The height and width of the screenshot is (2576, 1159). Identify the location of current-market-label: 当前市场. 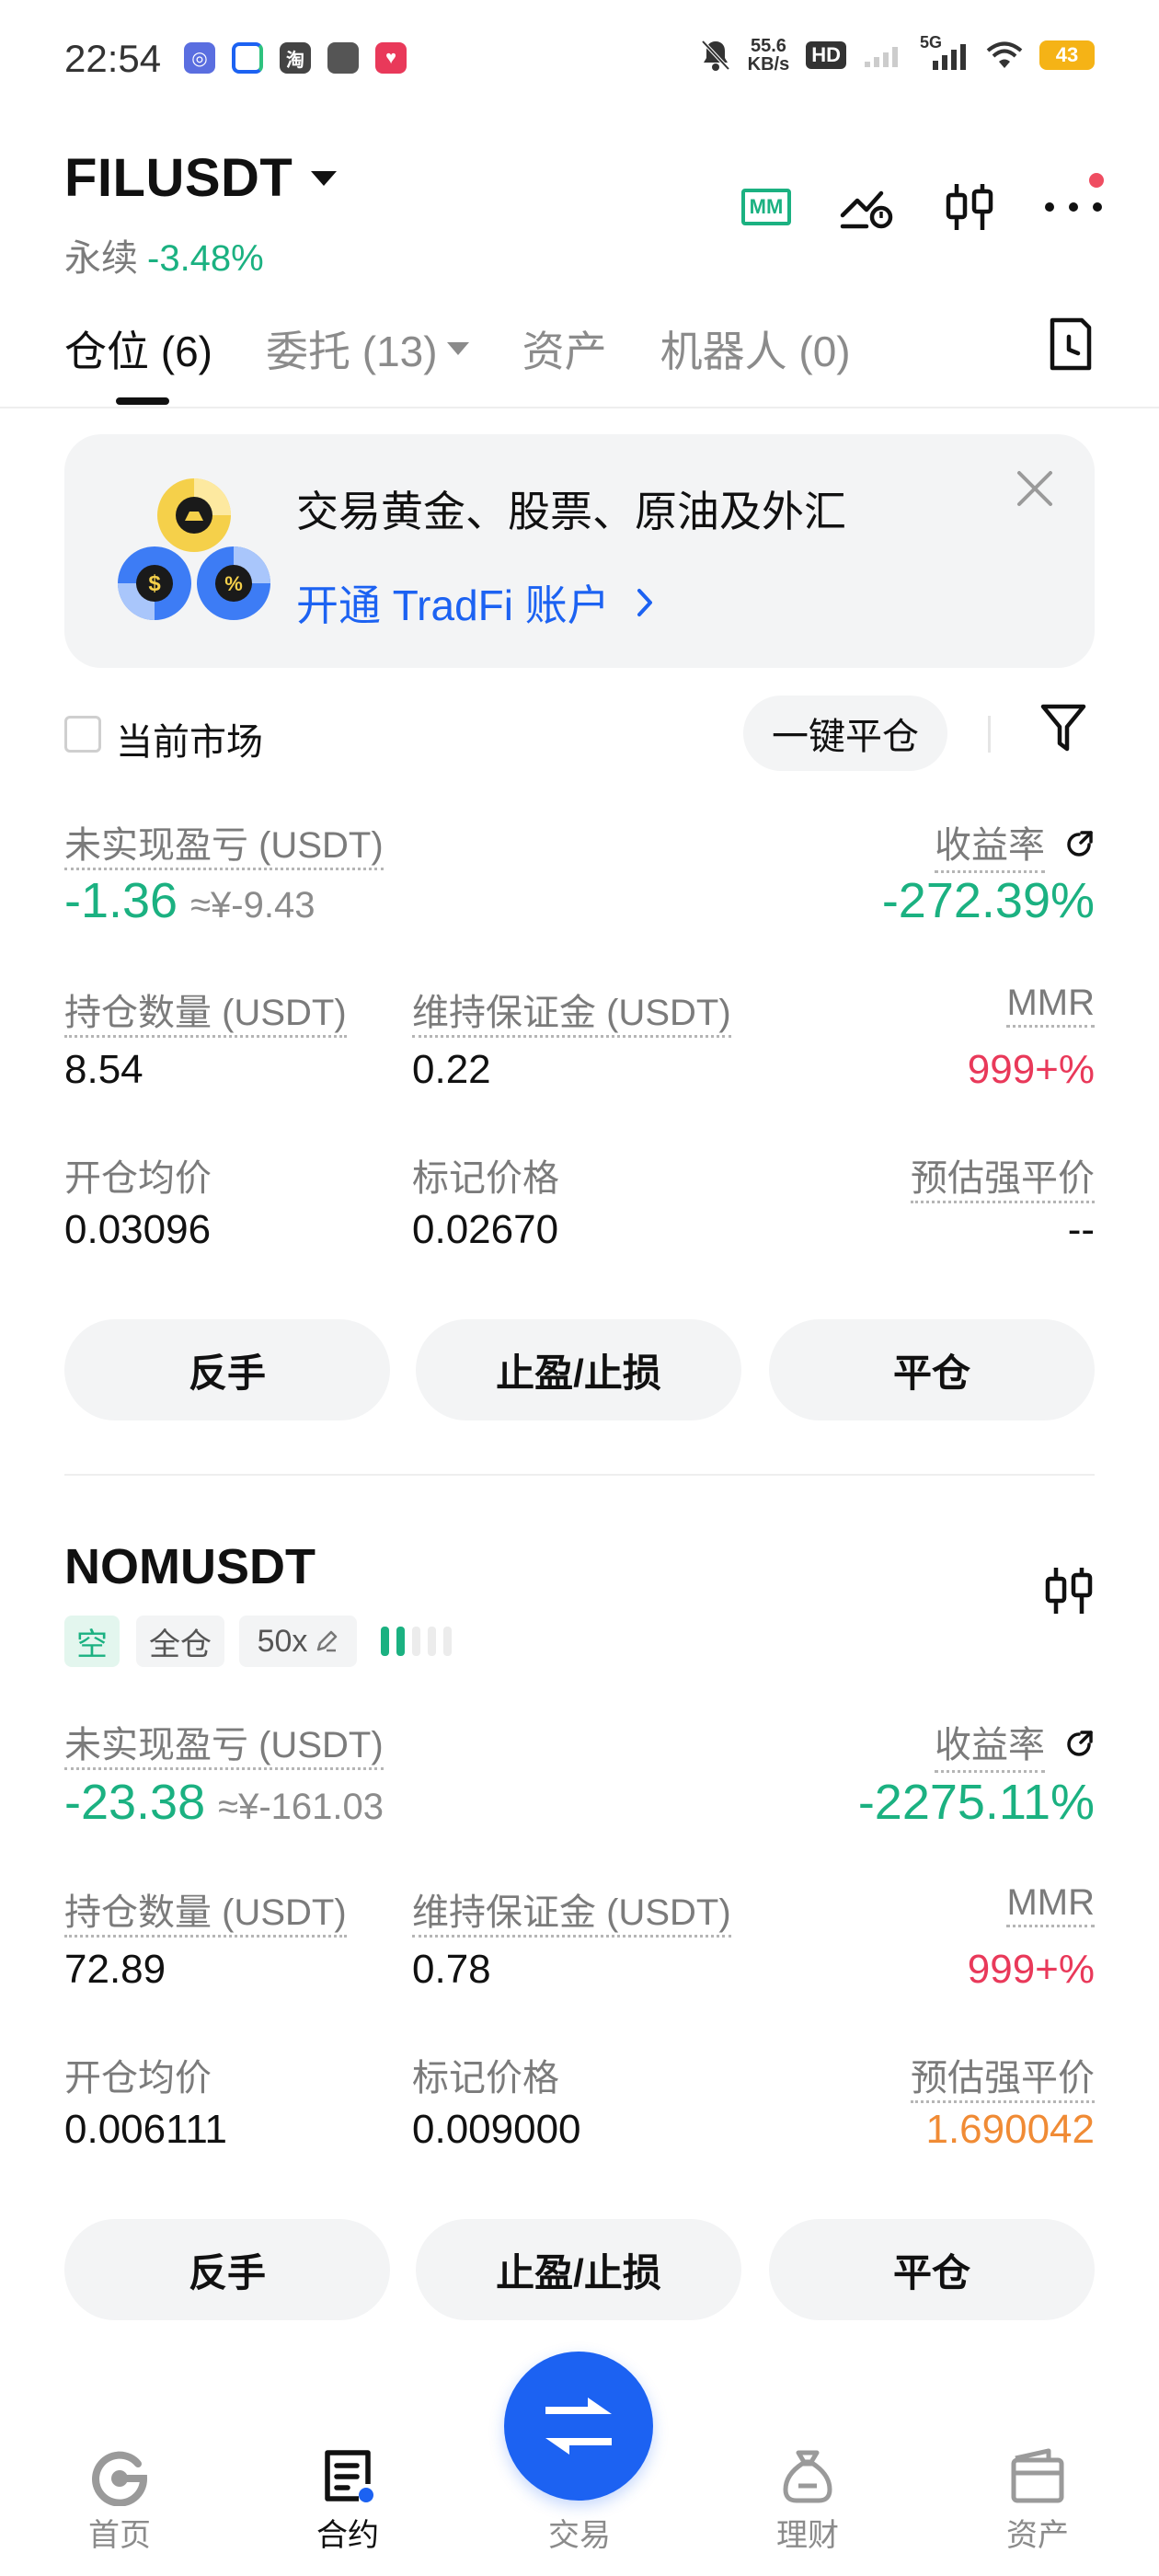
(189, 738).